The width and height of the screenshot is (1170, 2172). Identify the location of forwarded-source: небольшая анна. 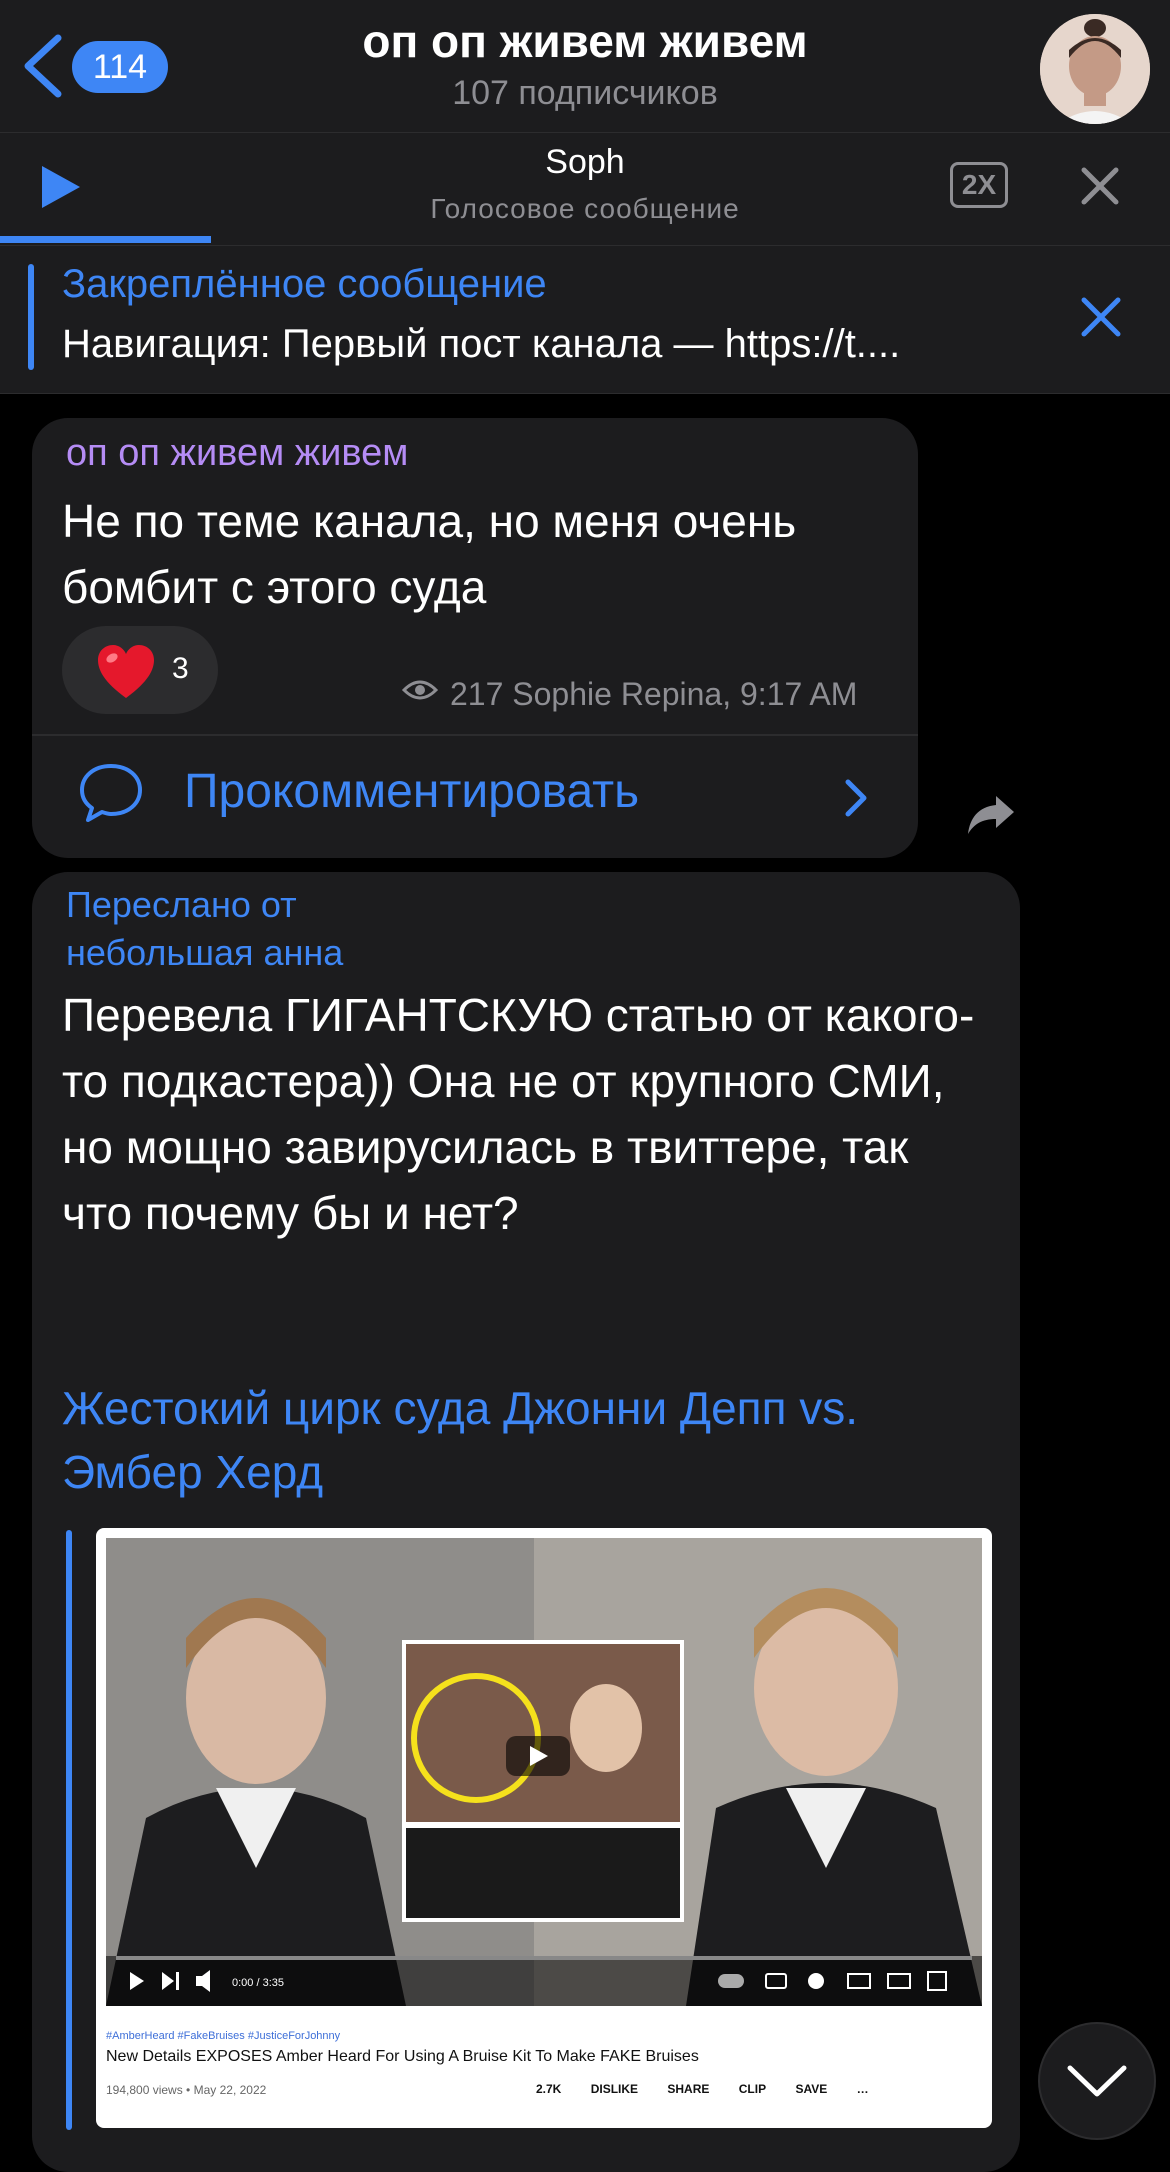
(204, 953).